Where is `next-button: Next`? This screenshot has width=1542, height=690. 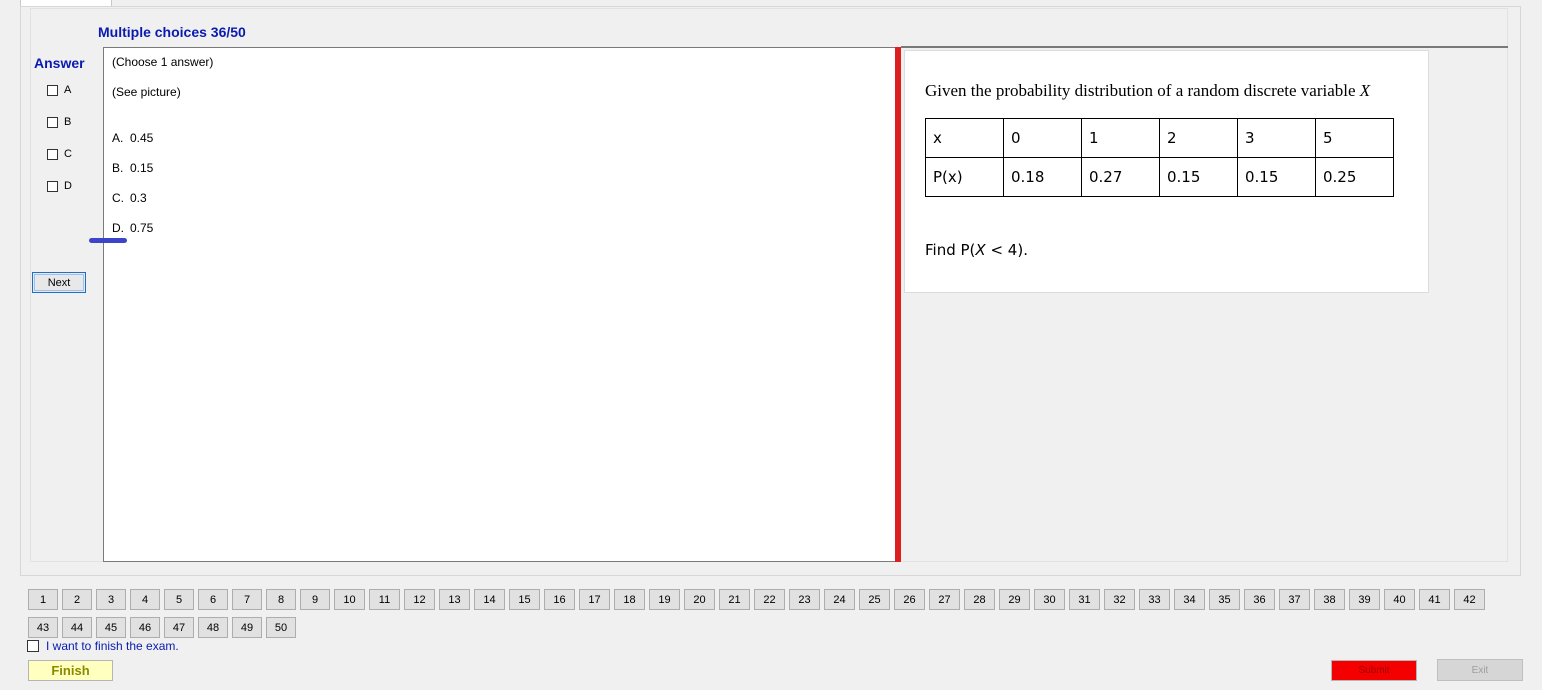 next-button: Next is located at coordinates (59, 282).